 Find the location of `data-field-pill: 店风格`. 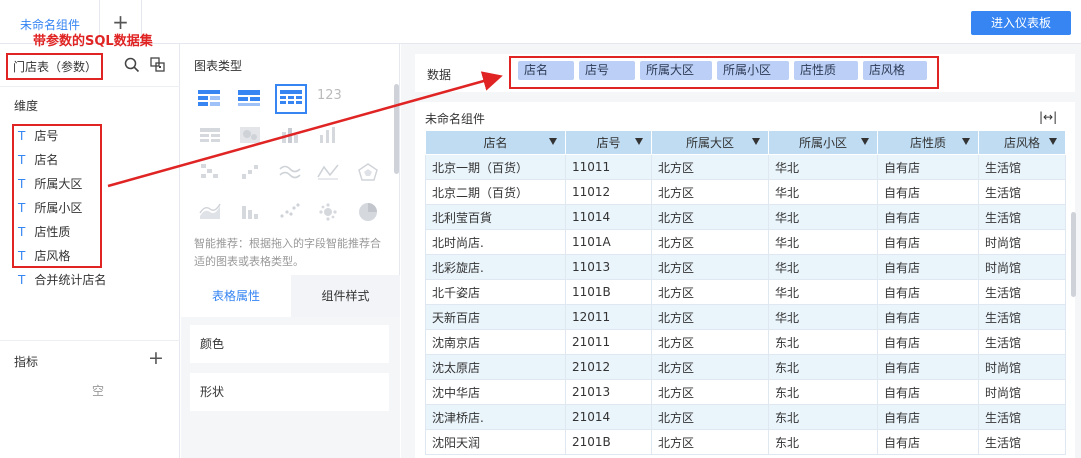

data-field-pill: 店风格 is located at coordinates (895, 70).